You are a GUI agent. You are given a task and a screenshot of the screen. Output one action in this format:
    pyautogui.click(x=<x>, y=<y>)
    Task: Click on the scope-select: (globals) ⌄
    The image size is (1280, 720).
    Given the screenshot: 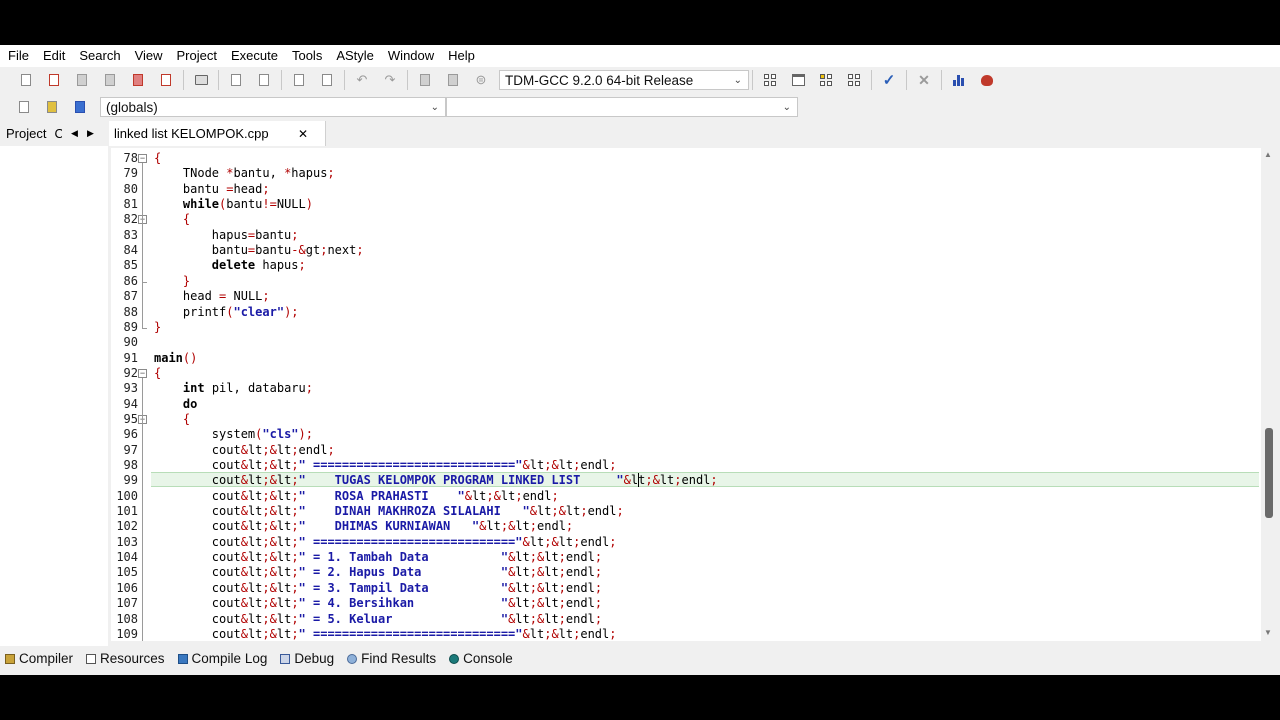 What is the action you would take?
    pyautogui.click(x=273, y=107)
    